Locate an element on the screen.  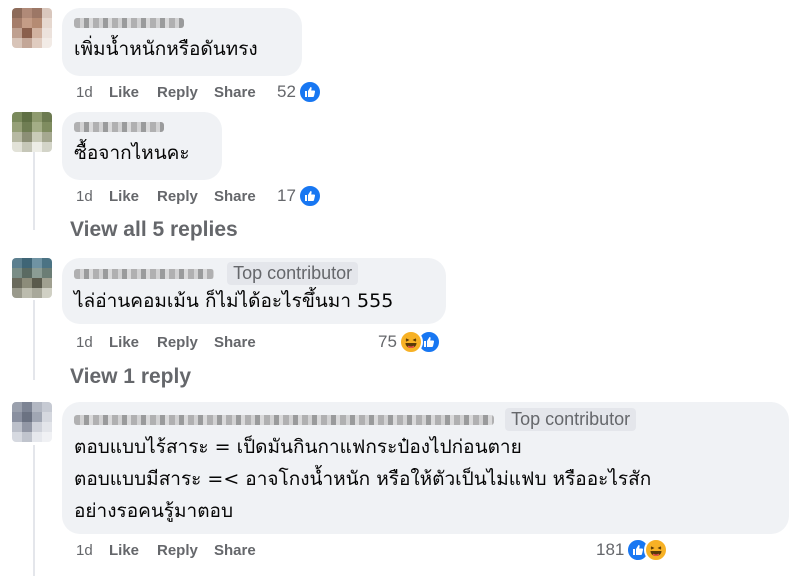
reaction-count: 52 is located at coordinates (286, 91).